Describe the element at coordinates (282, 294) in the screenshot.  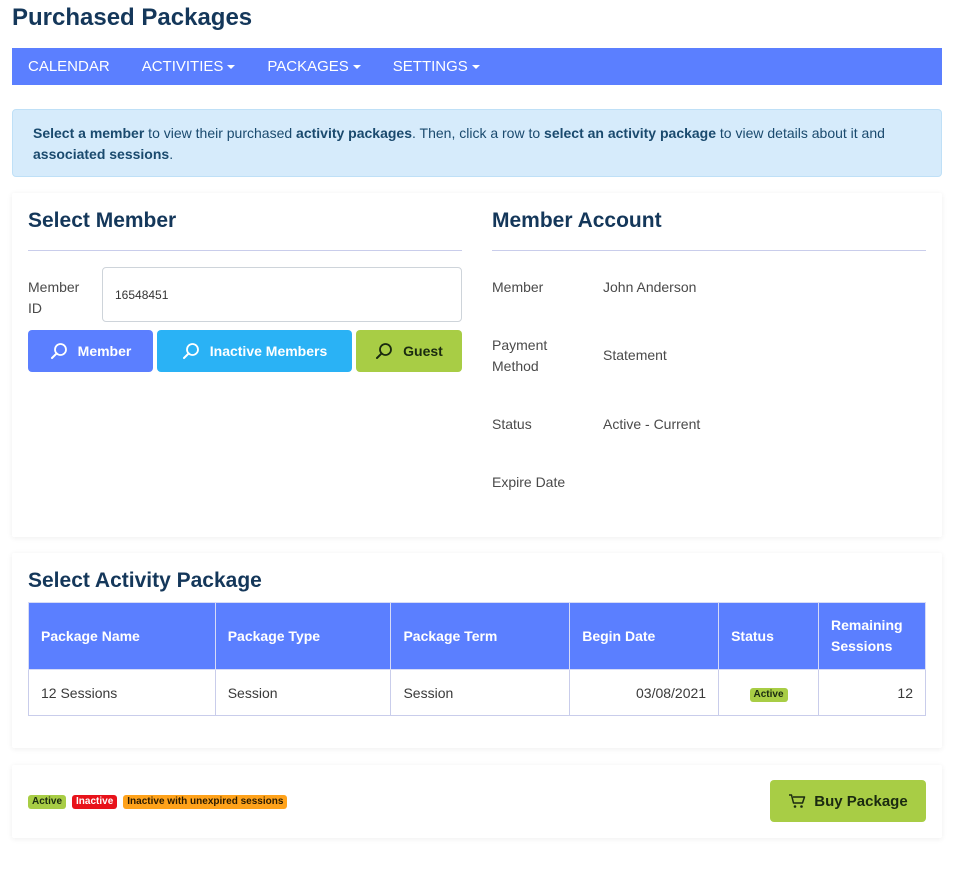
I see `member-id-input` at that location.